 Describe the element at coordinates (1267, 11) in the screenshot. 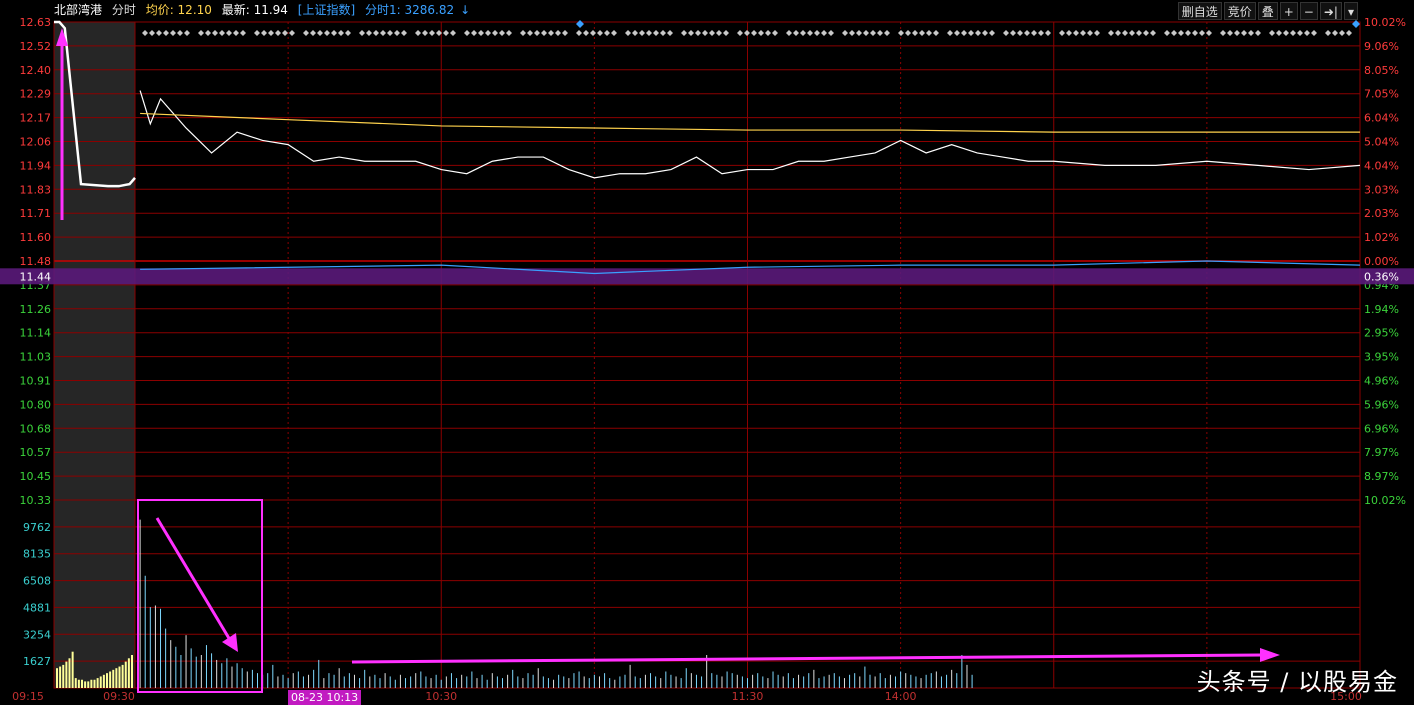

I see `overlay-button: 叠` at that location.